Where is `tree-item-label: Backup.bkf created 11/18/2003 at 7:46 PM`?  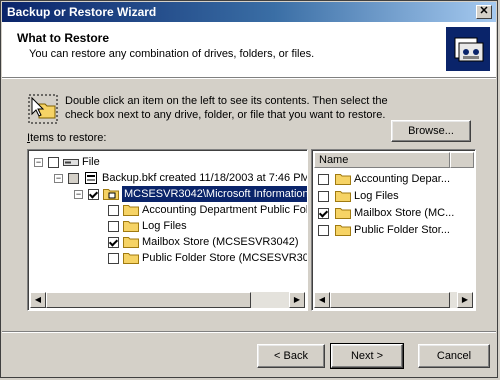 tree-item-label: Backup.bkf created 11/18/2003 at 7:46 PM is located at coordinates (205, 178).